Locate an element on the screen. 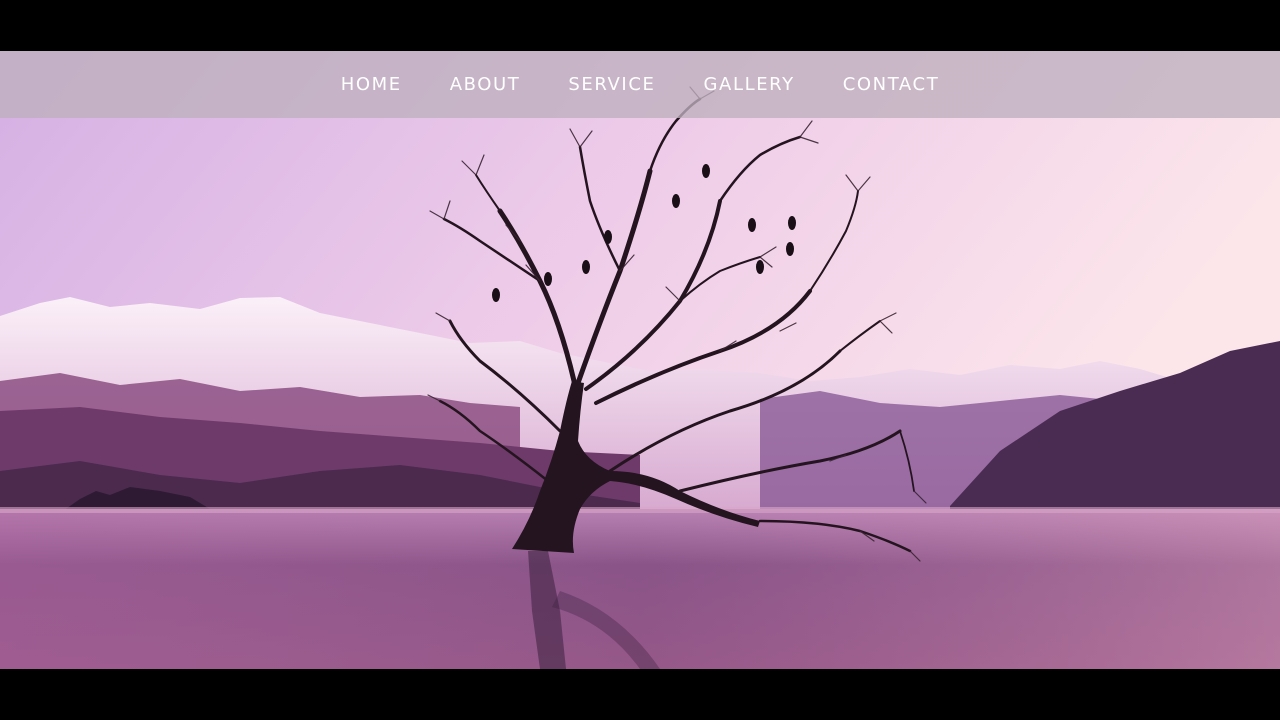 The image size is (1280, 720). nav-item-about: ABOUT is located at coordinates (485, 84).